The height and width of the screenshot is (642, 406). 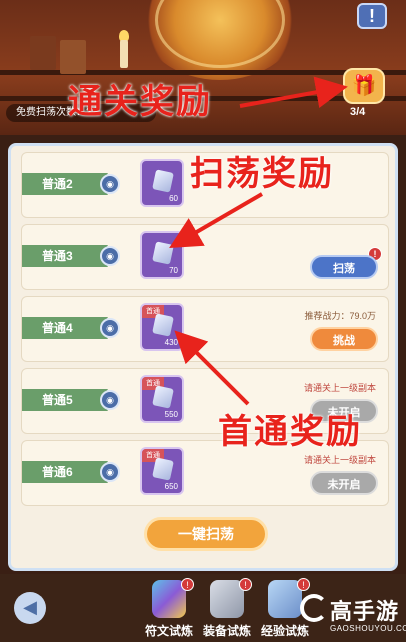 I want to click on tab-label: 装备试炼, so click(x=226, y=631).